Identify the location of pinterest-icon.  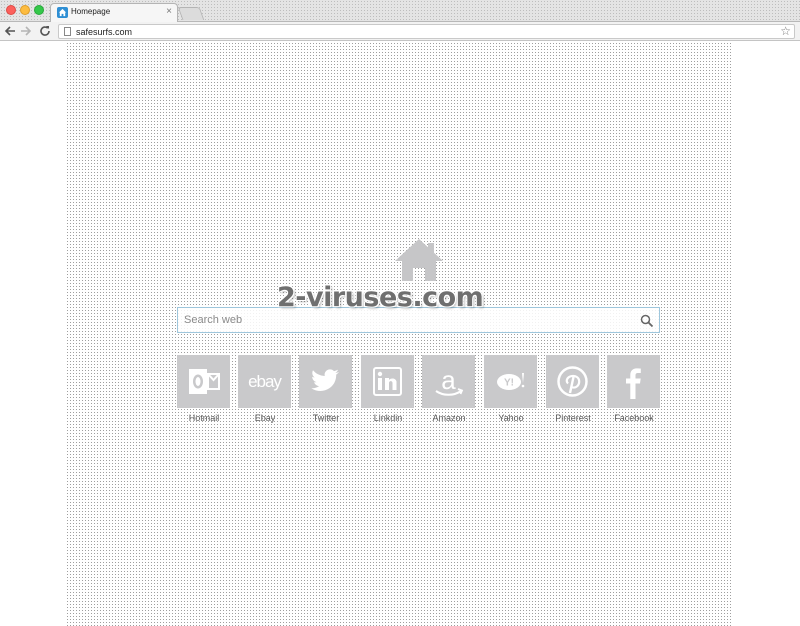
(572, 381).